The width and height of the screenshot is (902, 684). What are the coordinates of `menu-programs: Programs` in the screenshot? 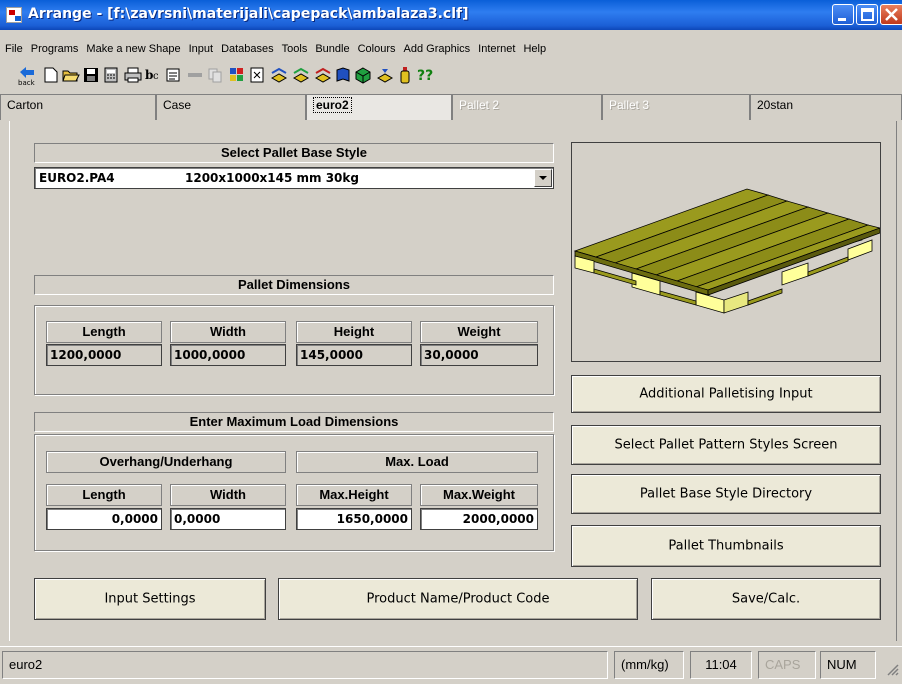 It's located at (55, 49).